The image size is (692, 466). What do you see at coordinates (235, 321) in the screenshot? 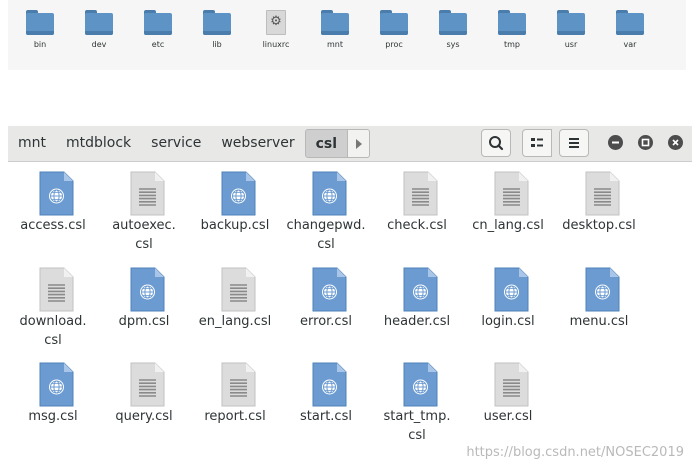
I see `file-name: en_lang.csl` at bounding box center [235, 321].